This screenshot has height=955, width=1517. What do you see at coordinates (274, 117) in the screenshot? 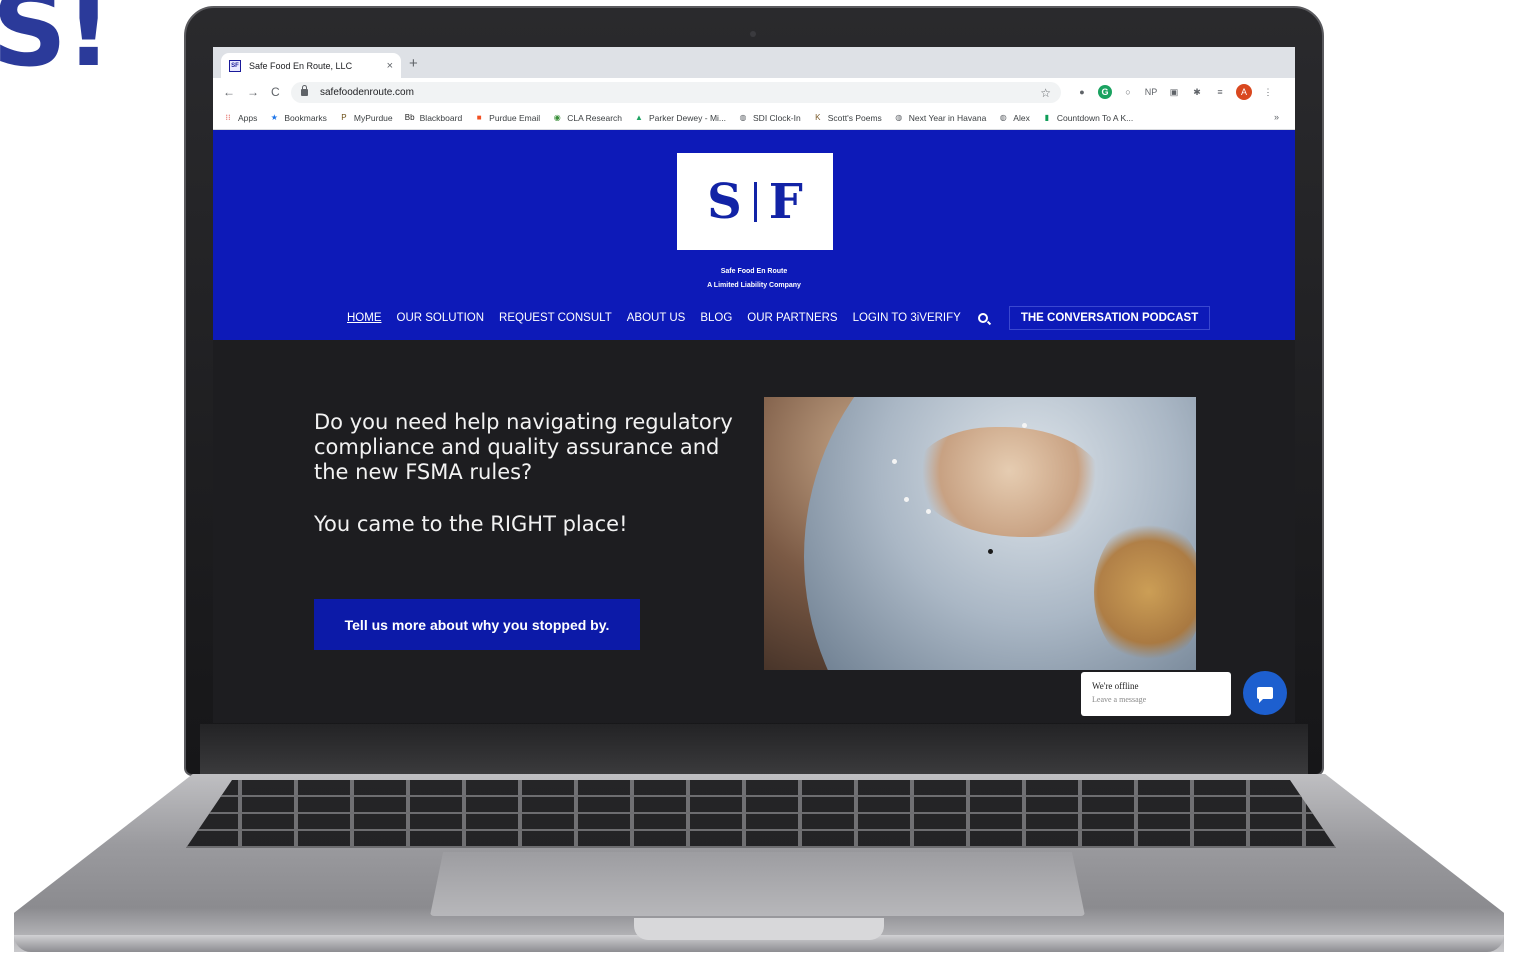
I see `star-icon: ★` at bounding box center [274, 117].